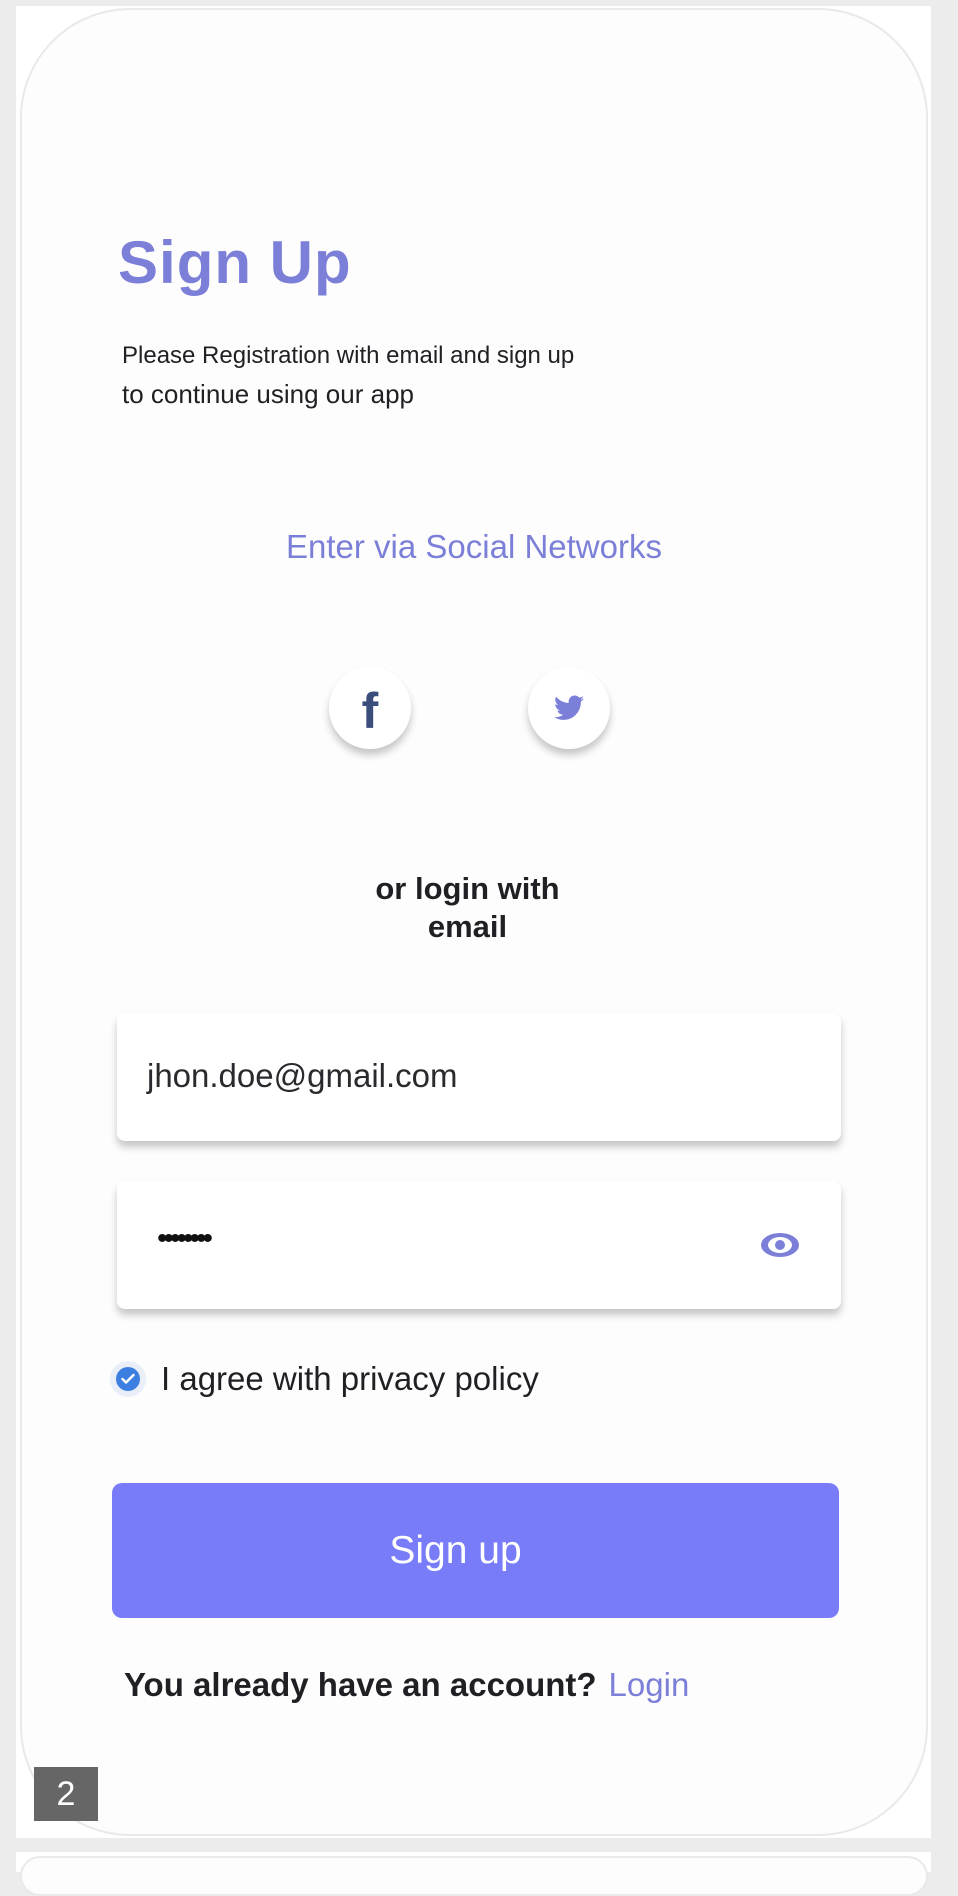 This screenshot has width=958, height=1896. I want to click on login-prompt: You already have an account? Login, so click(406, 1685).